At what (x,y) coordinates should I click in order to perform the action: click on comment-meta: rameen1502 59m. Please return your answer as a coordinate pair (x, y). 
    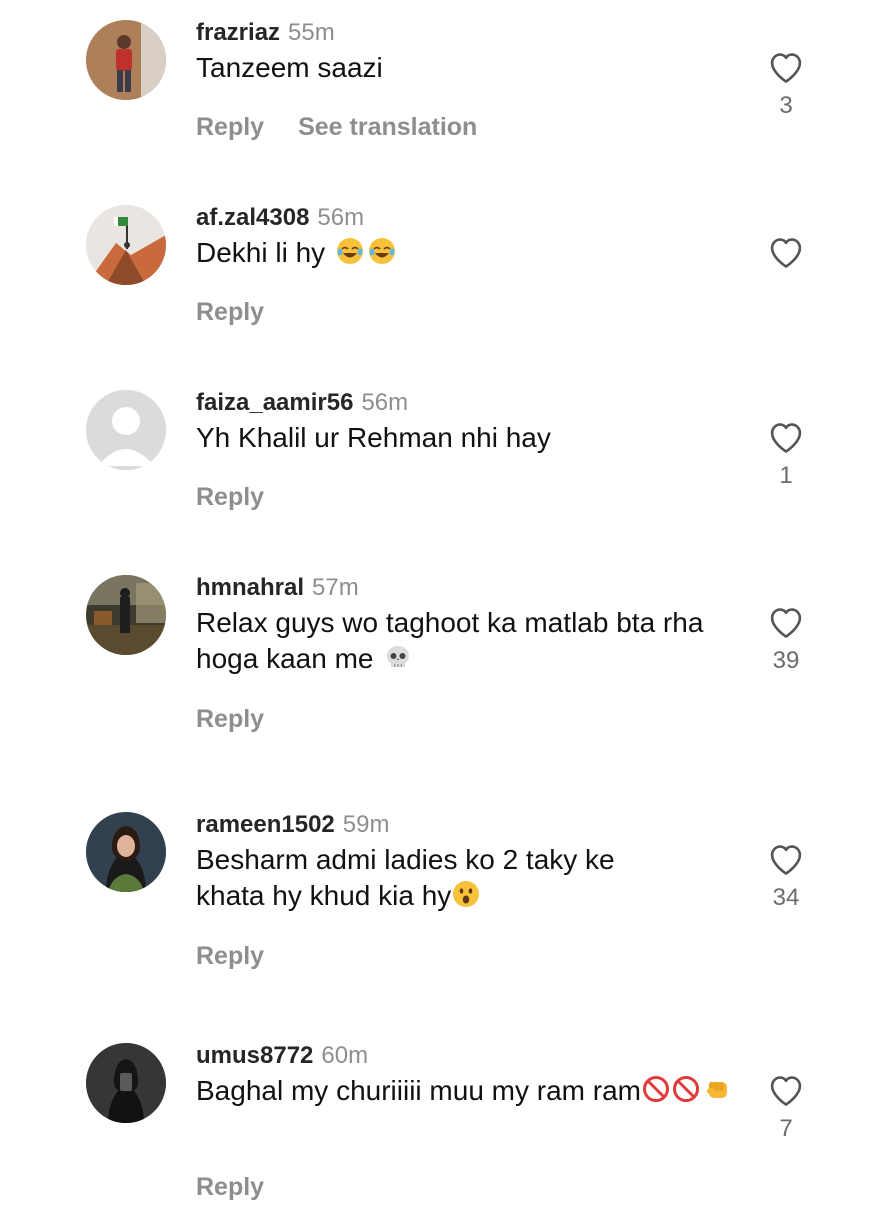
    Looking at the image, I should click on (292, 825).